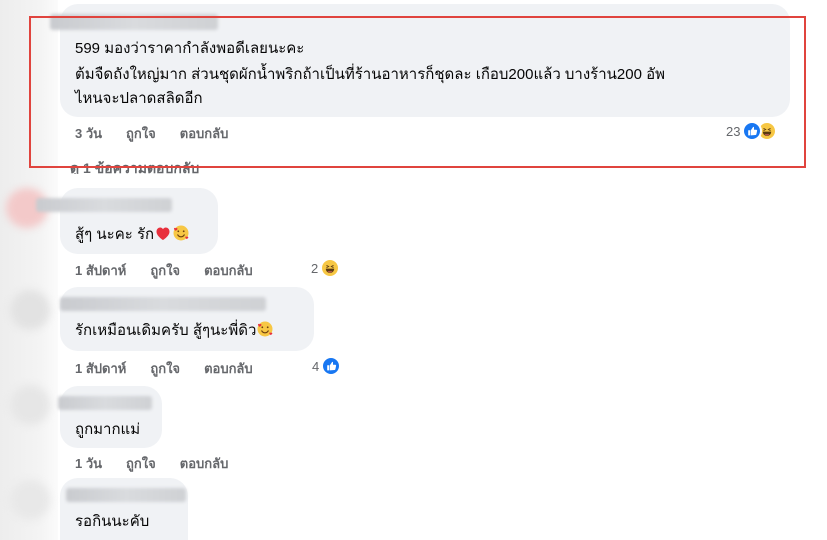  Describe the element at coordinates (330, 268) in the screenshot. I see `haha-icon` at that location.